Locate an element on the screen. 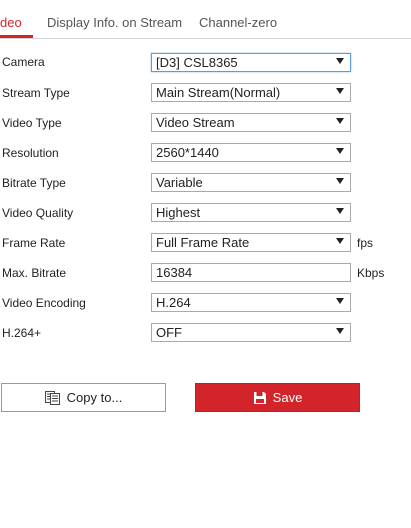 Image resolution: width=411 pixels, height=528 pixels. tab-video: deo is located at coordinates (11, 22).